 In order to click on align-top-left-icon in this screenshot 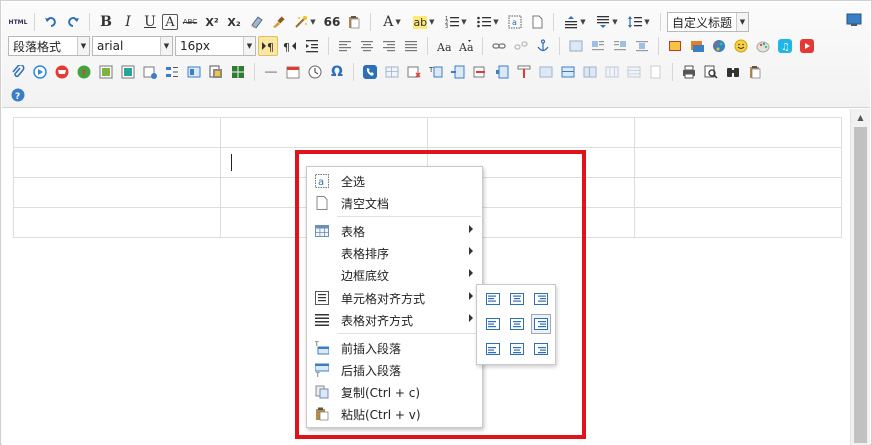, I will do `click(493, 299)`.